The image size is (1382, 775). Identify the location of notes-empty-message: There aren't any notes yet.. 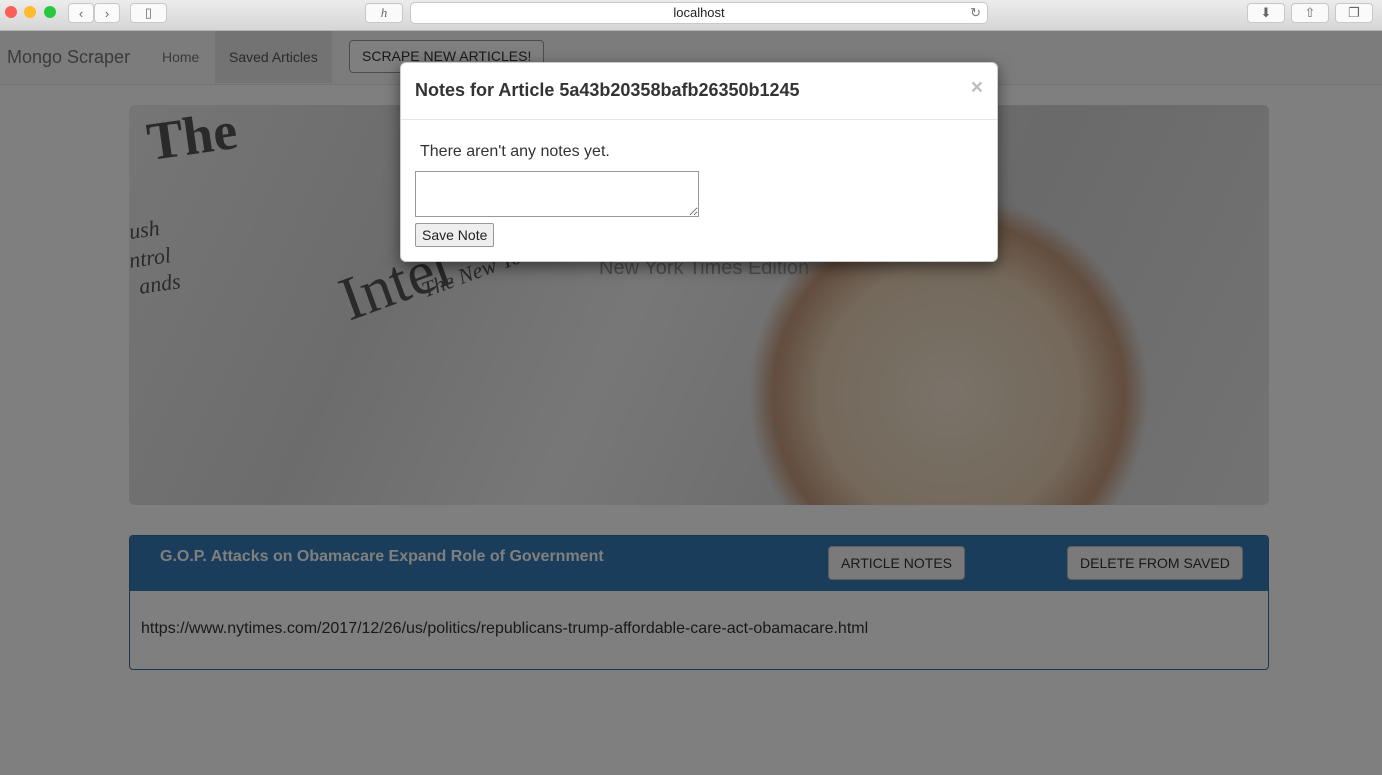
(515, 151).